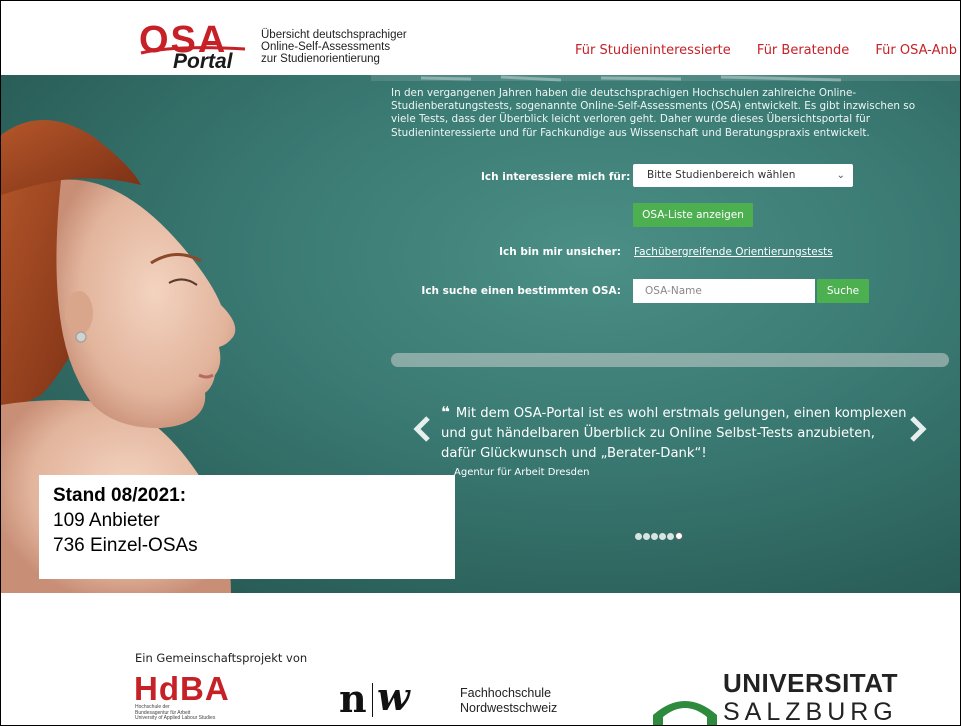 This screenshot has height=726, width=961. Describe the element at coordinates (334, 35) in the screenshot. I see `logo-description-line: Übersicht deutschsprachiger` at that location.